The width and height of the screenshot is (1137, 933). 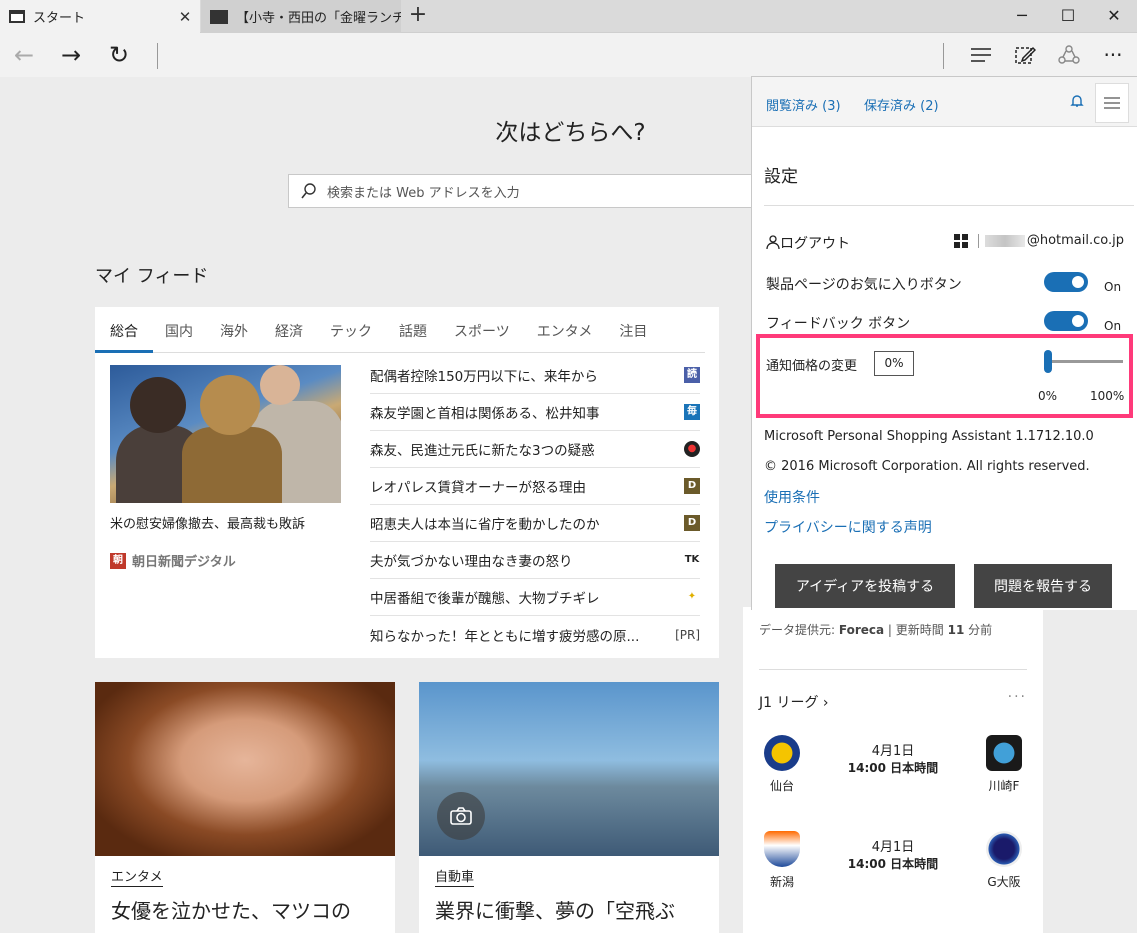 I want to click on account-email: @hotmail.co.jp, so click(x=1075, y=240).